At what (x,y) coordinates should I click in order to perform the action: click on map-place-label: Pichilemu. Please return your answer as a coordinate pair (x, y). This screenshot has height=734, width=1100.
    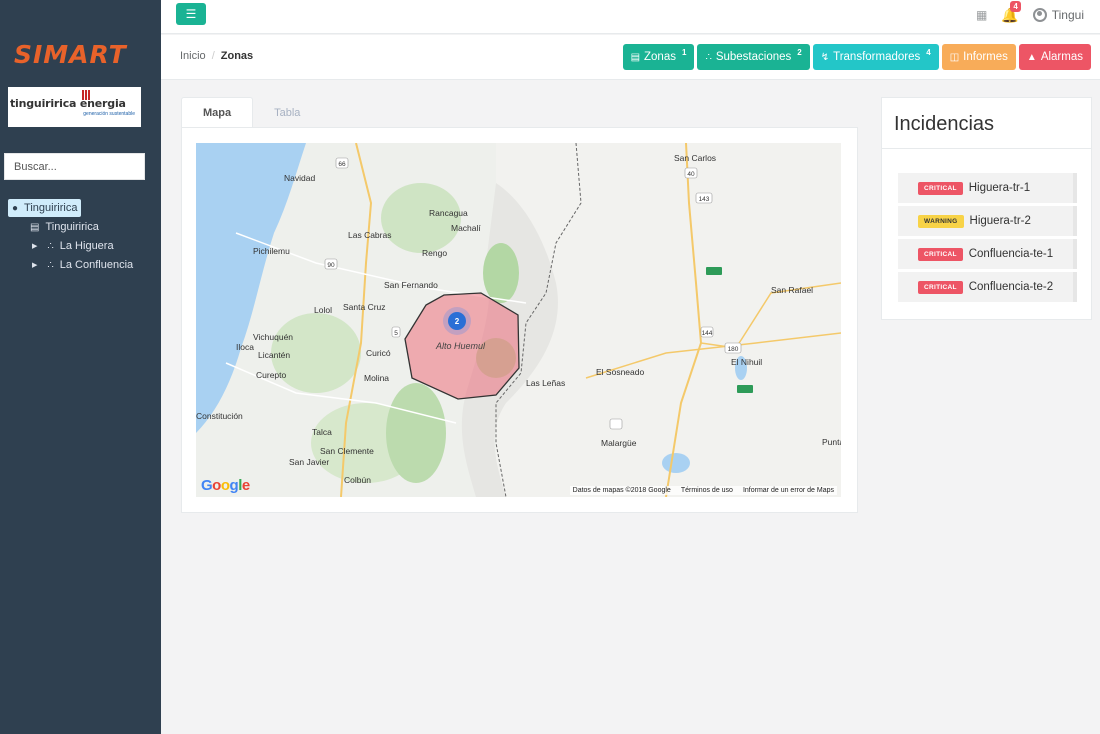
    Looking at the image, I should click on (271, 251).